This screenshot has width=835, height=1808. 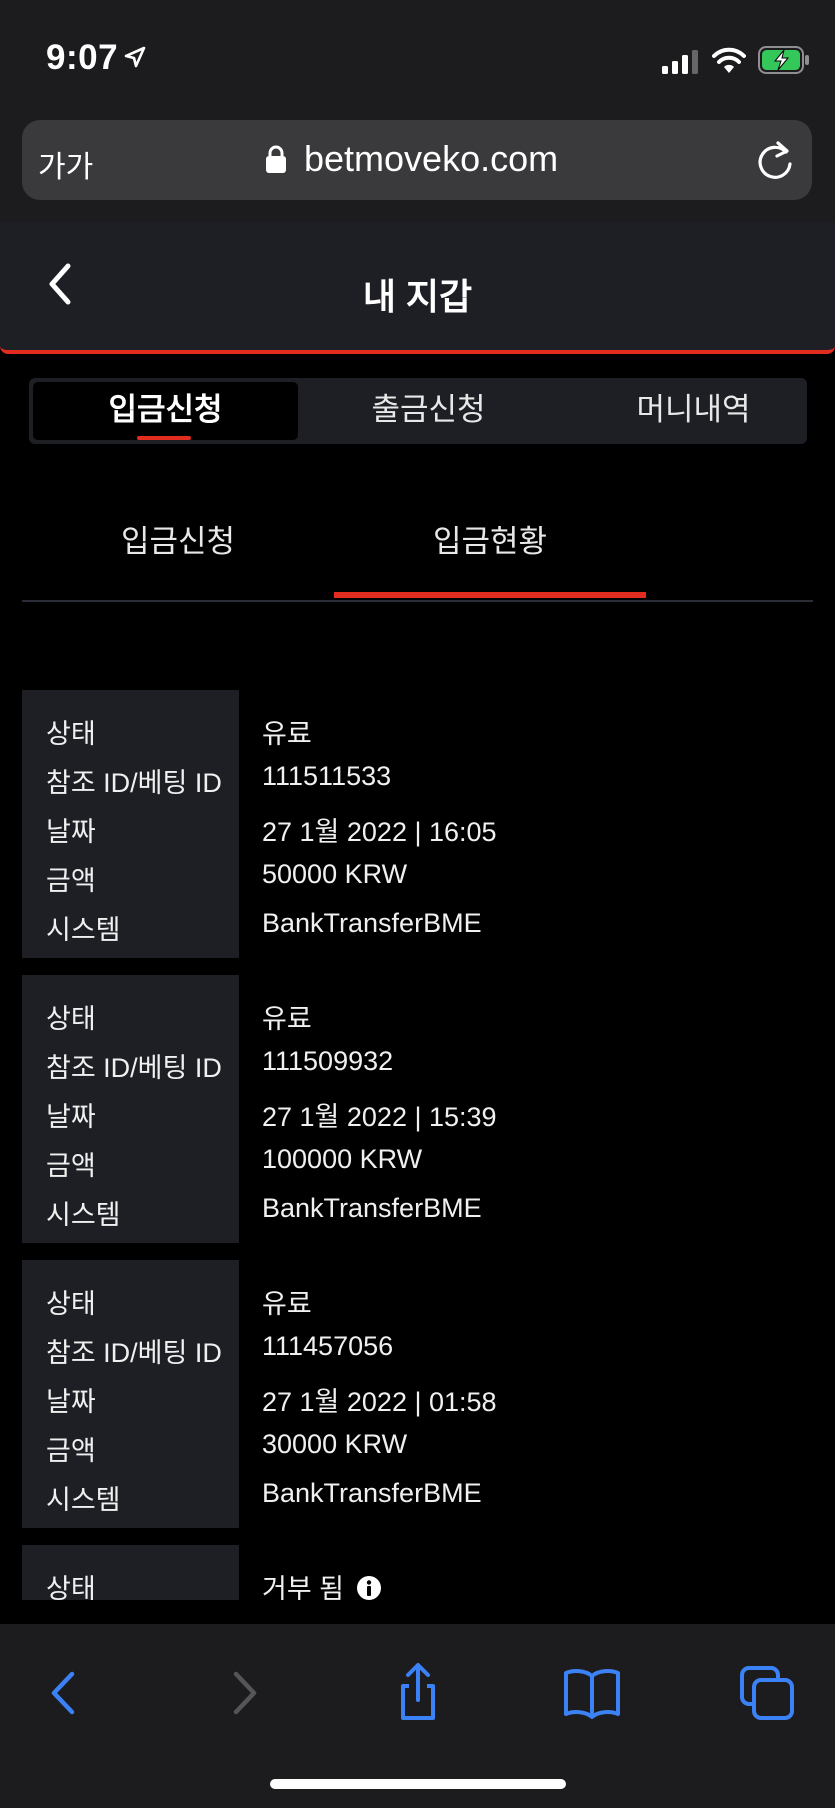 I want to click on wallet-tabs: 입금신청 출금신청 머니내역, so click(x=418, y=411).